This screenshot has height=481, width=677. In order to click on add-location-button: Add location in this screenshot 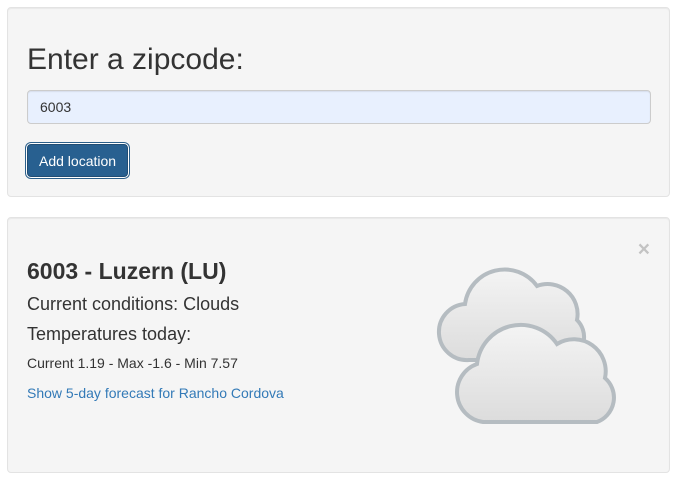, I will do `click(78, 160)`.